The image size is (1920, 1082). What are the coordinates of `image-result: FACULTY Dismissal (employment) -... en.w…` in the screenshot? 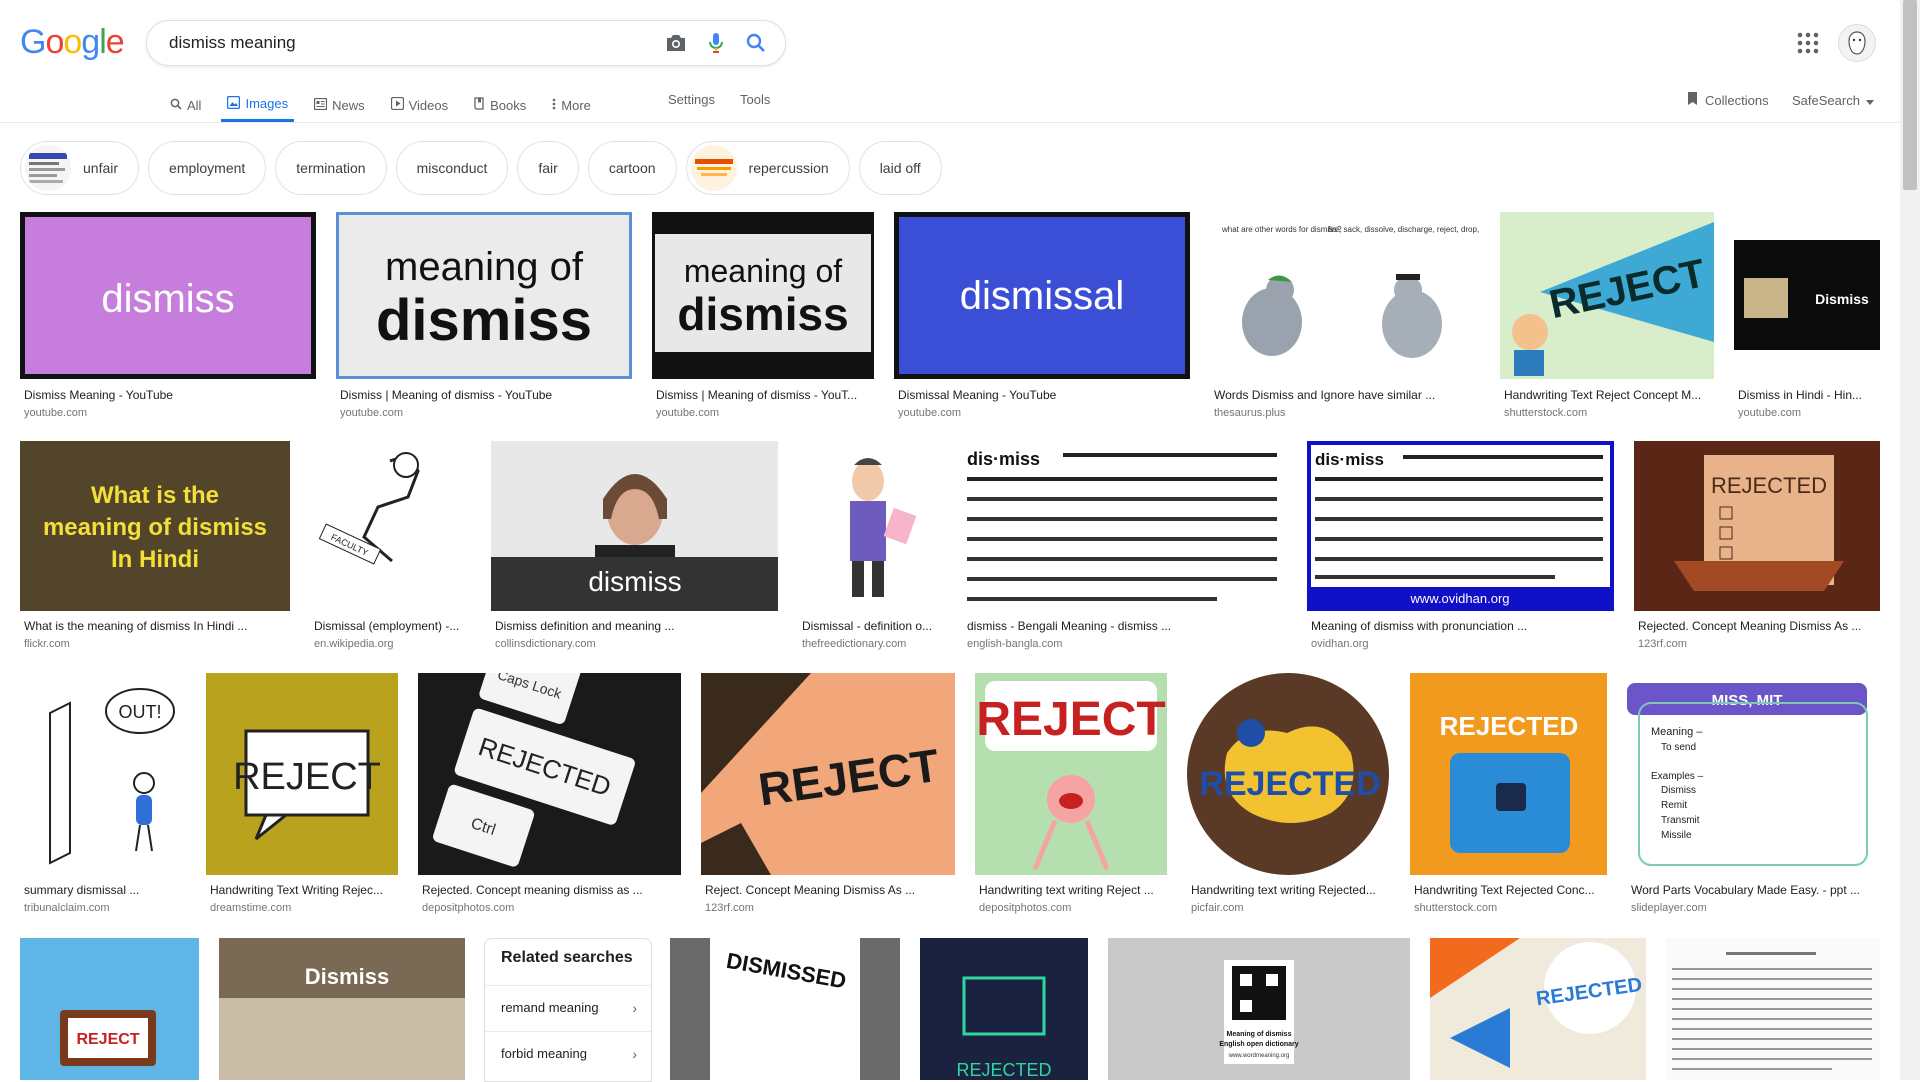 It's located at (390, 547).